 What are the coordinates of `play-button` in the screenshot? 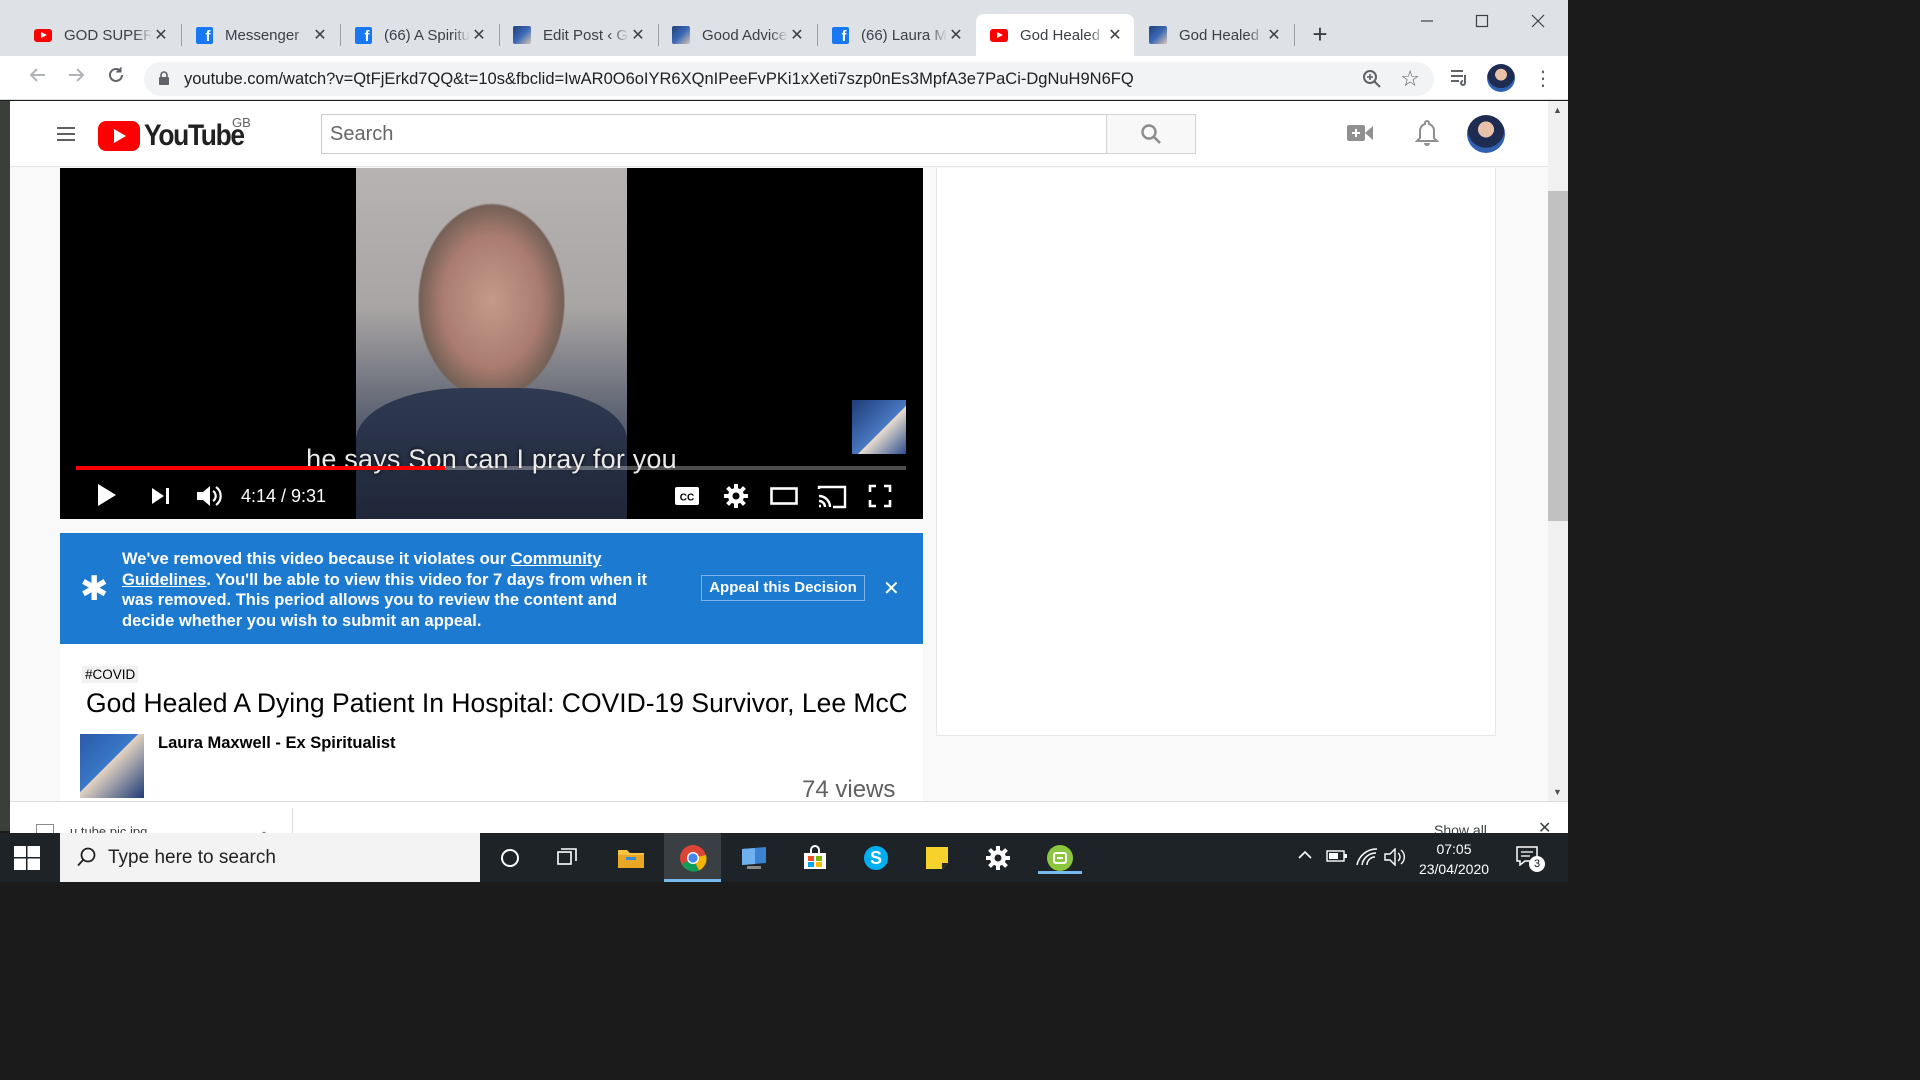 It's located at (107, 497).